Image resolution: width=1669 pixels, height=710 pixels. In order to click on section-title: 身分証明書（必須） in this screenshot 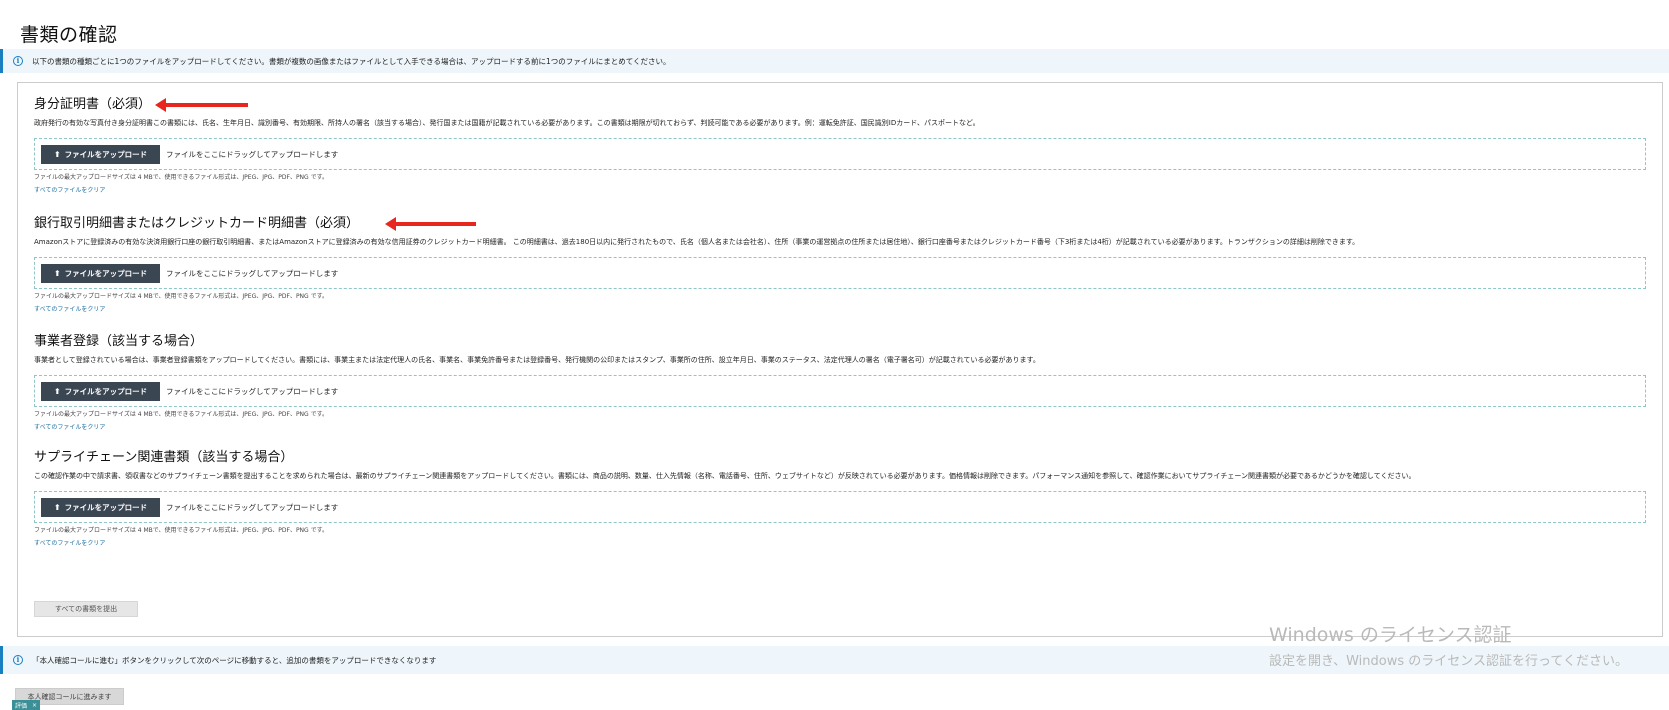, I will do `click(93, 104)`.